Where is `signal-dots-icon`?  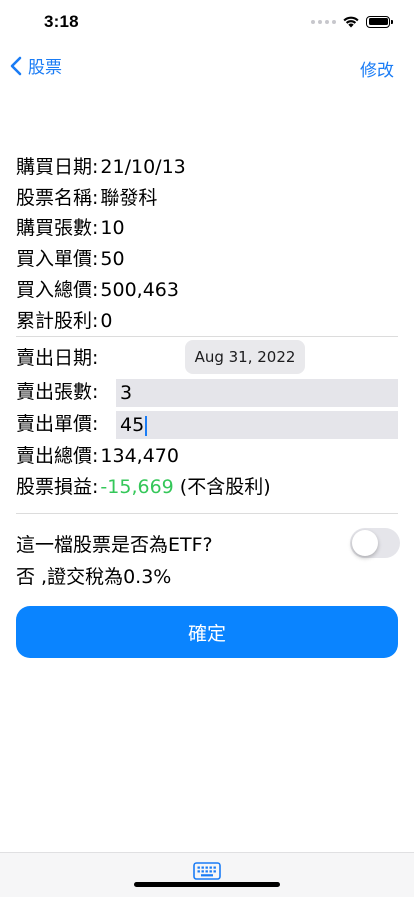
signal-dots-icon is located at coordinates (323, 21).